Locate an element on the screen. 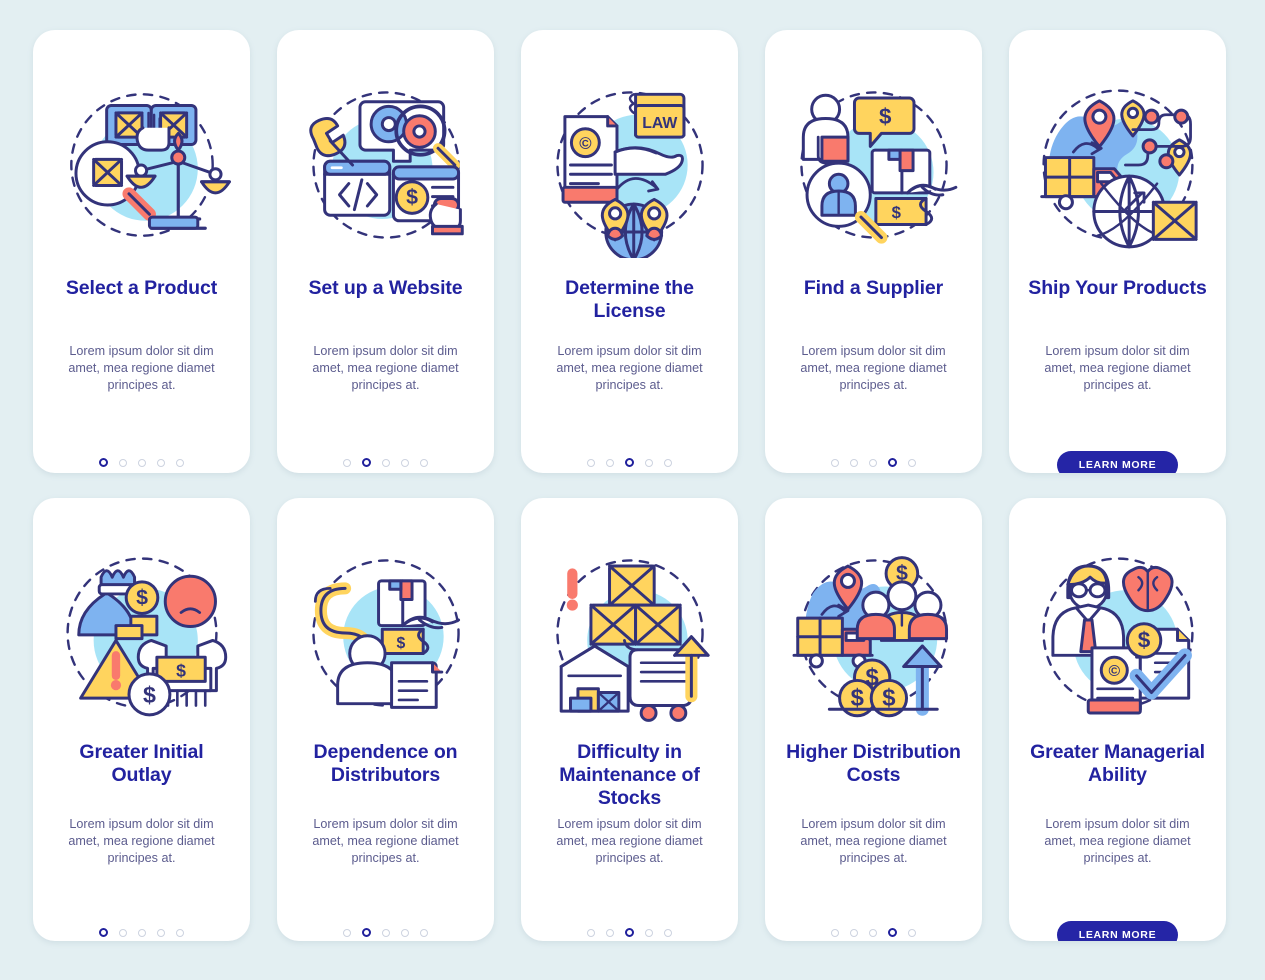  card-title: Select a Product is located at coordinates (141, 288).